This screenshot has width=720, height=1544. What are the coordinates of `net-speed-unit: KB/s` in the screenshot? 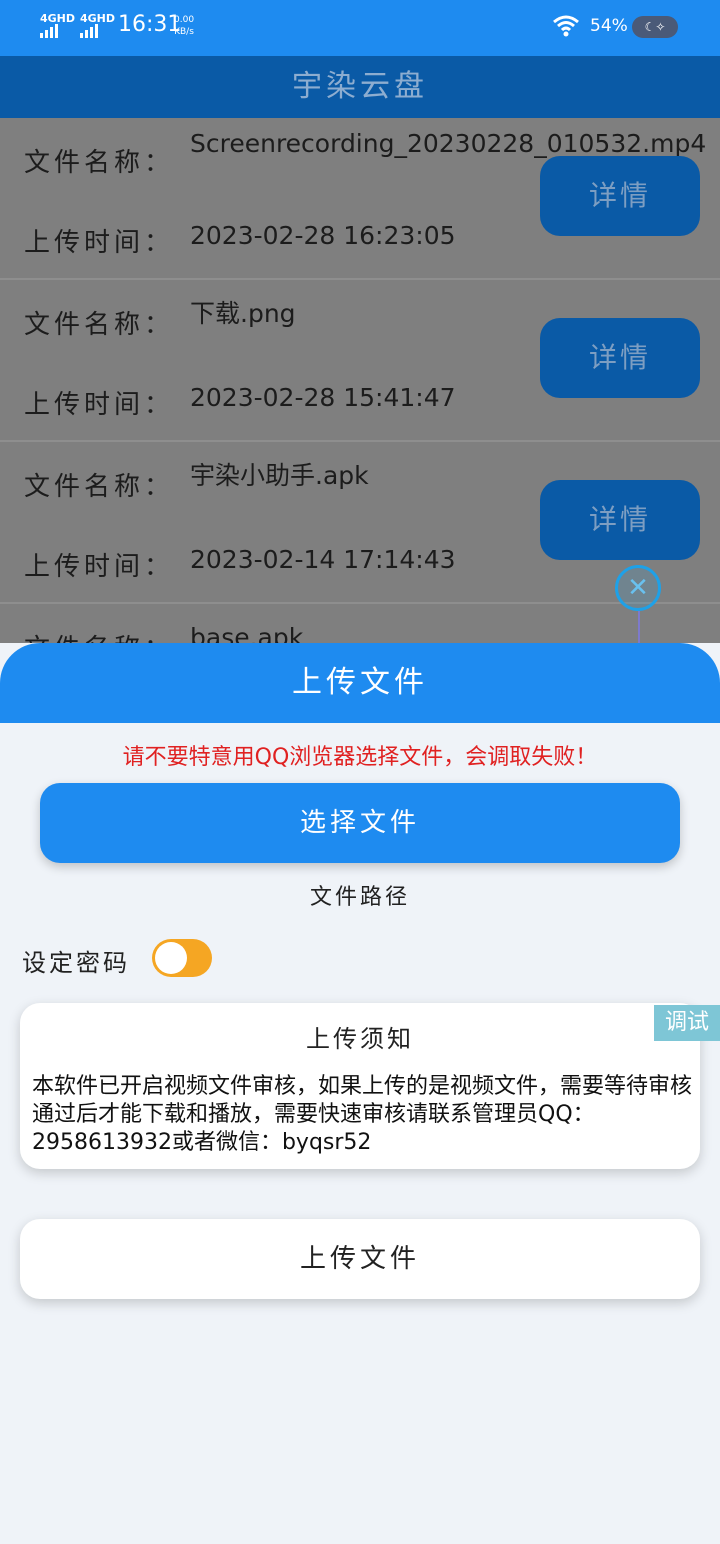 It's located at (184, 32).